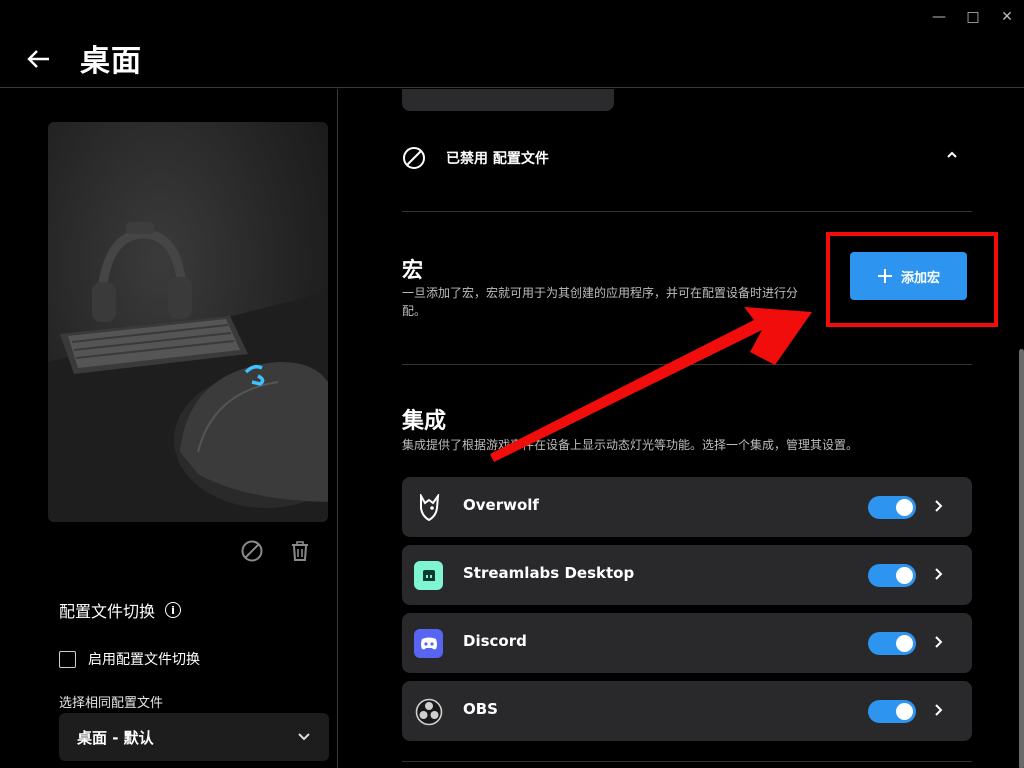 The image size is (1024, 768). What do you see at coordinates (115, 737) in the screenshot?
I see `profile-select-value: 桌面 - 默认` at bounding box center [115, 737].